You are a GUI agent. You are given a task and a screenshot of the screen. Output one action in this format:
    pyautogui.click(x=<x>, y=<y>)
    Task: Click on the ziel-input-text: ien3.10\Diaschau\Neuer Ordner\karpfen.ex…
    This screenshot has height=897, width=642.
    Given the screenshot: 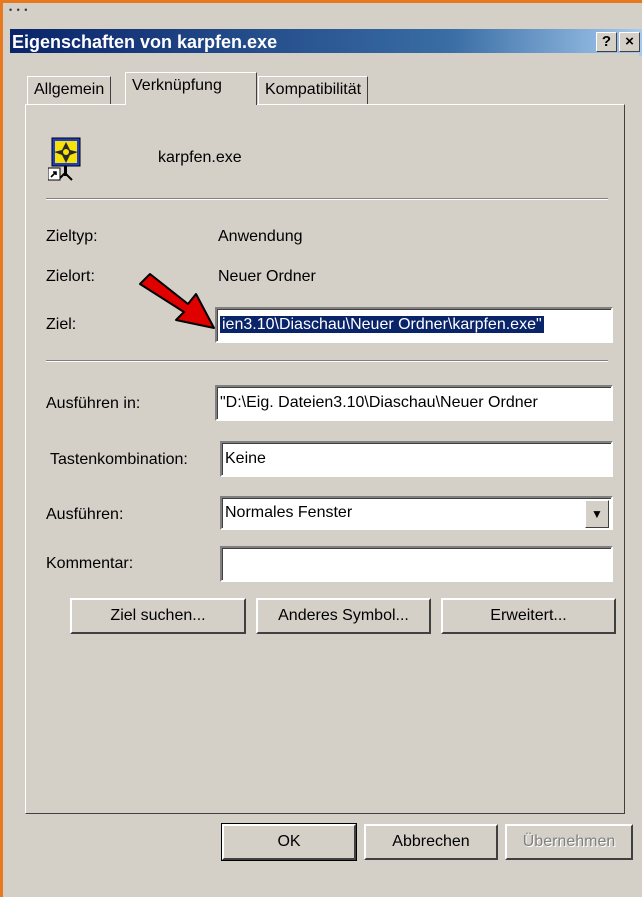 What is the action you would take?
    pyautogui.click(x=382, y=324)
    